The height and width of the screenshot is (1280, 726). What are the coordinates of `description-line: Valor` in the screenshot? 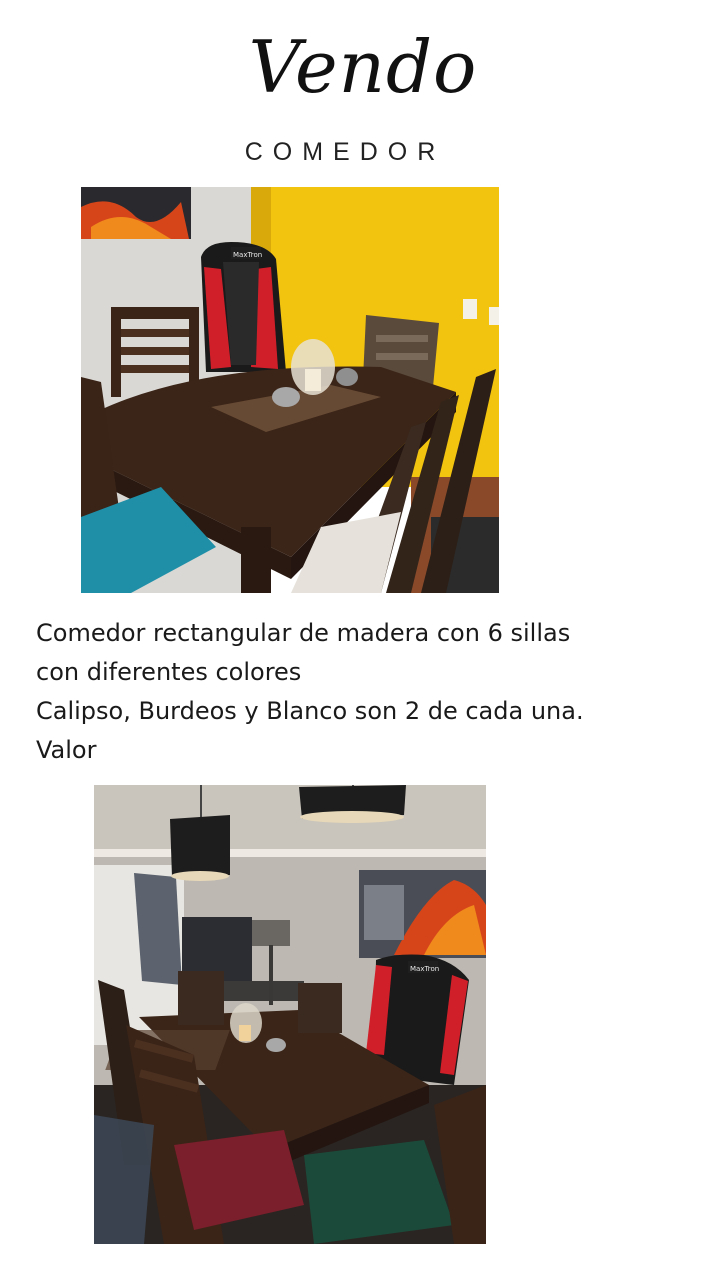 It's located at (66, 750).